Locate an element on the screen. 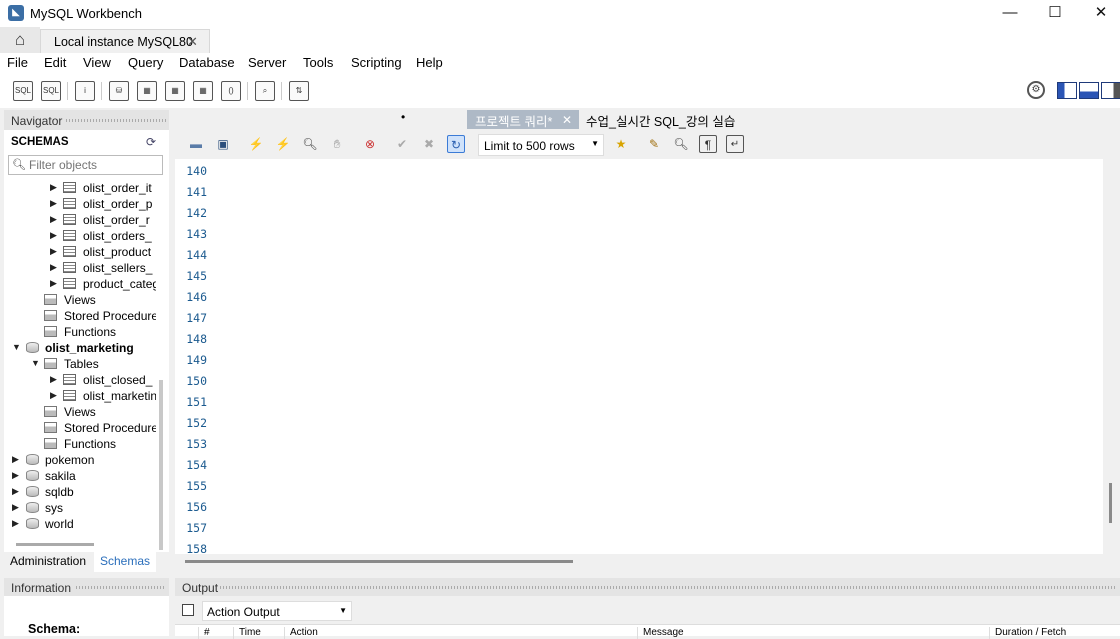 The image size is (1120, 639). navigator-horizontal-scrollbar is located at coordinates (55, 544).